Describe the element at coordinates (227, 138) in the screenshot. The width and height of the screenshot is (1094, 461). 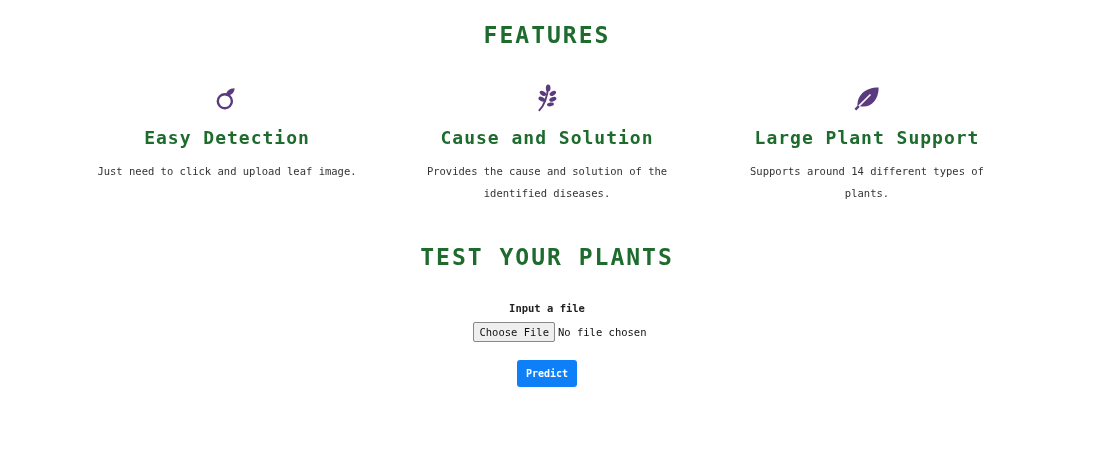
I see `feature-title: Easy Detection` at that location.